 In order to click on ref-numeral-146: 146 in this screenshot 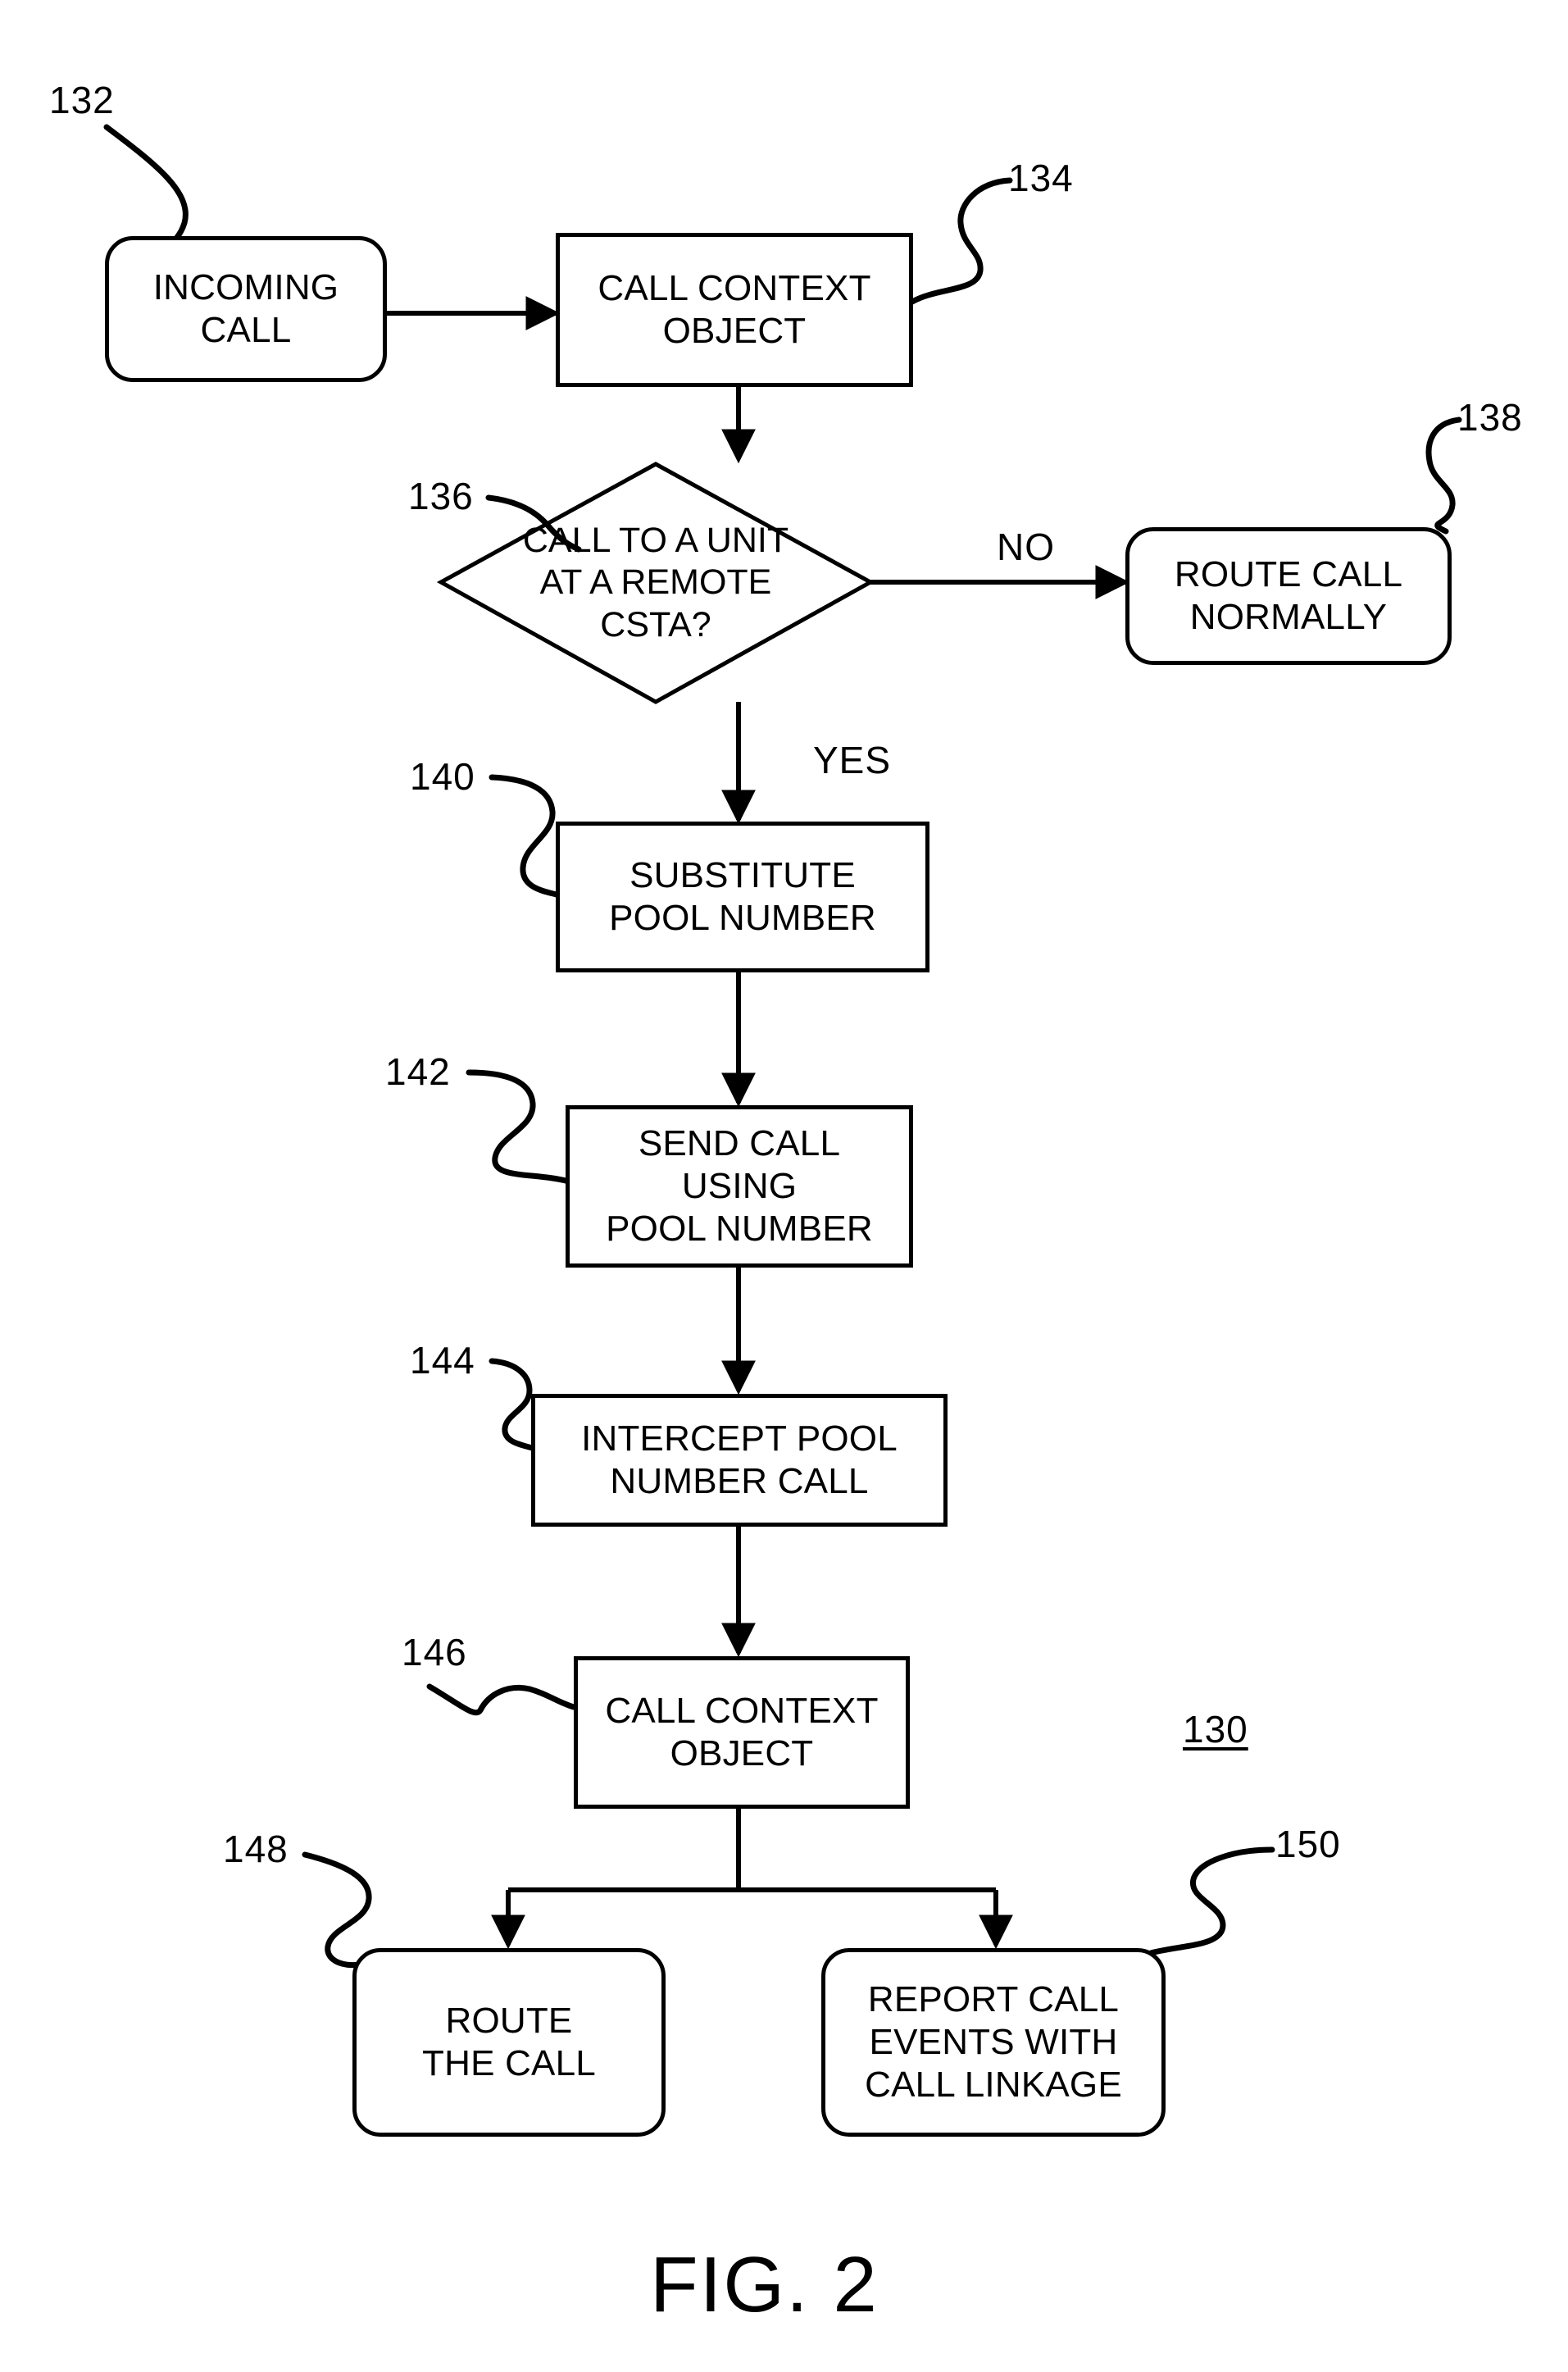, I will do `click(434, 1652)`.